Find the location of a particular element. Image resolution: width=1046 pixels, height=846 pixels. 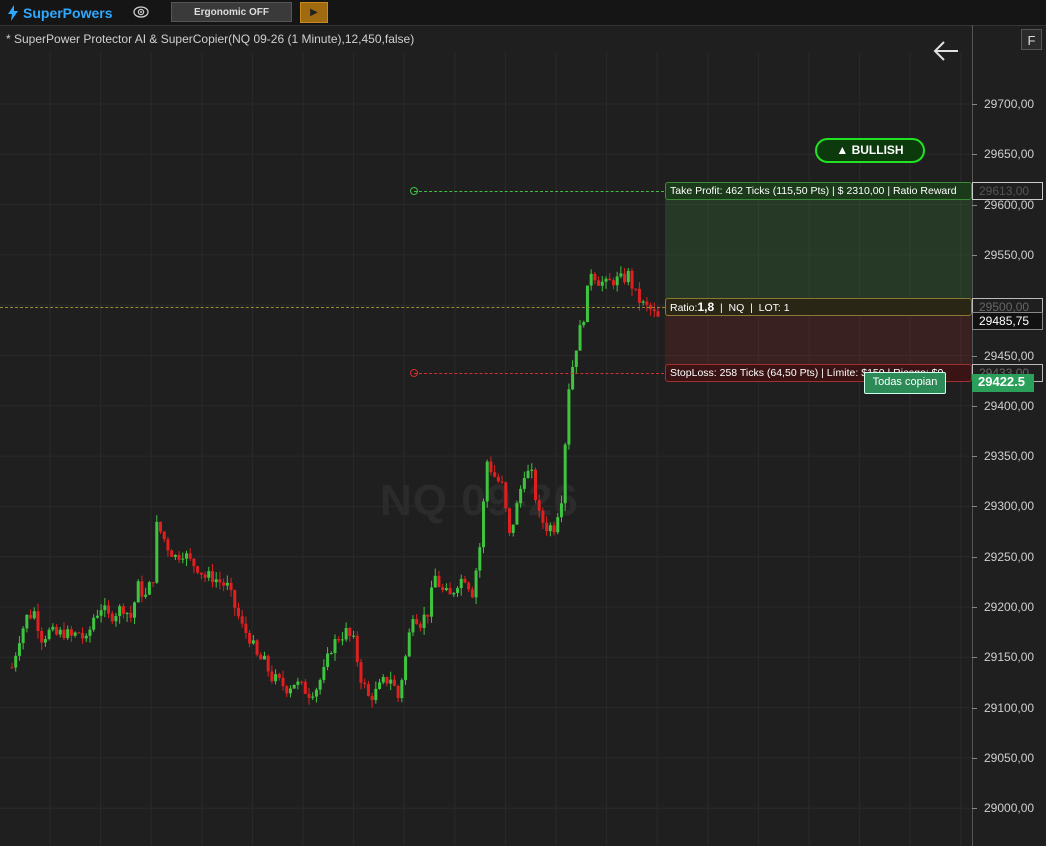

bullish-badge: ▲ BULLISH is located at coordinates (870, 150).